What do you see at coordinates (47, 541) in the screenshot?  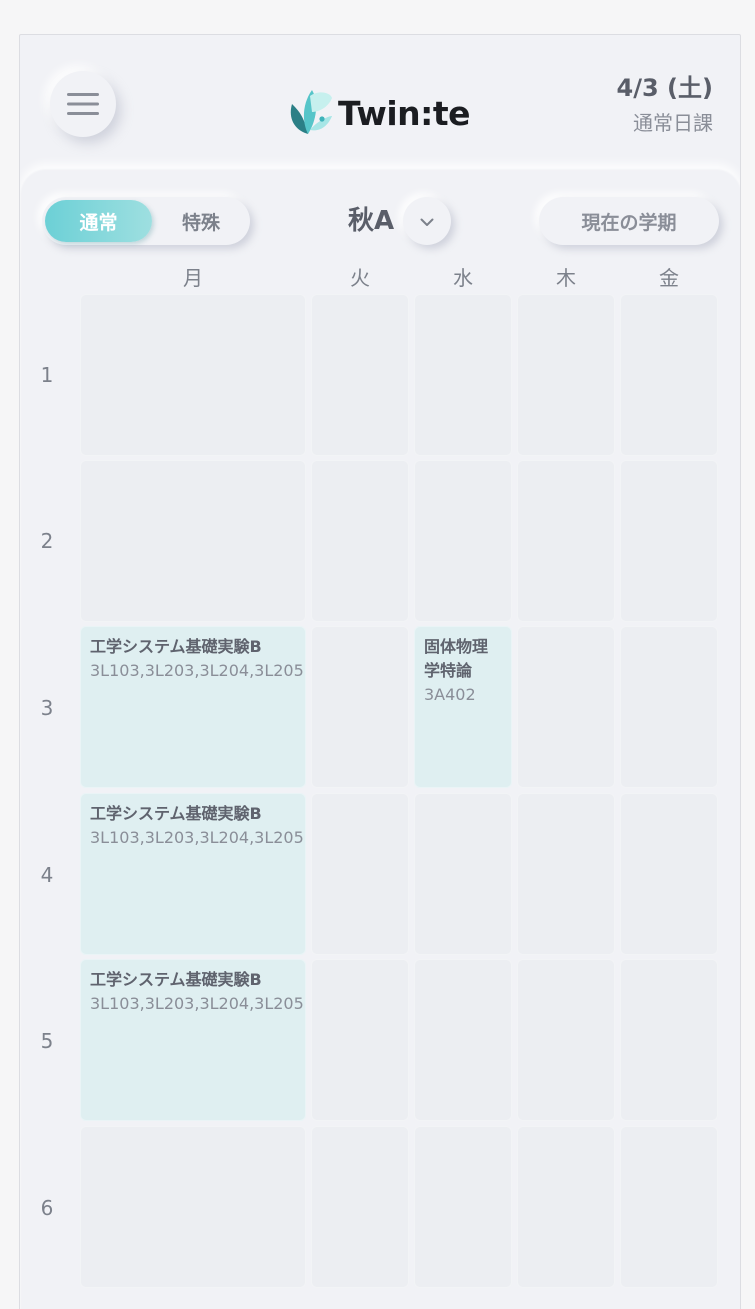 I see `period-label-2: 2` at bounding box center [47, 541].